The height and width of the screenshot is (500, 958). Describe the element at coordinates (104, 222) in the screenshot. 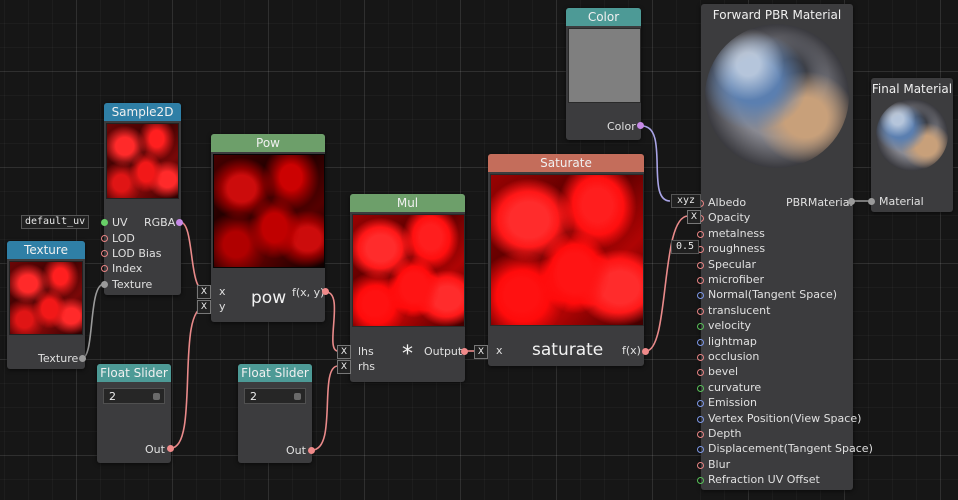

I see `sample2d-port-uv` at that location.